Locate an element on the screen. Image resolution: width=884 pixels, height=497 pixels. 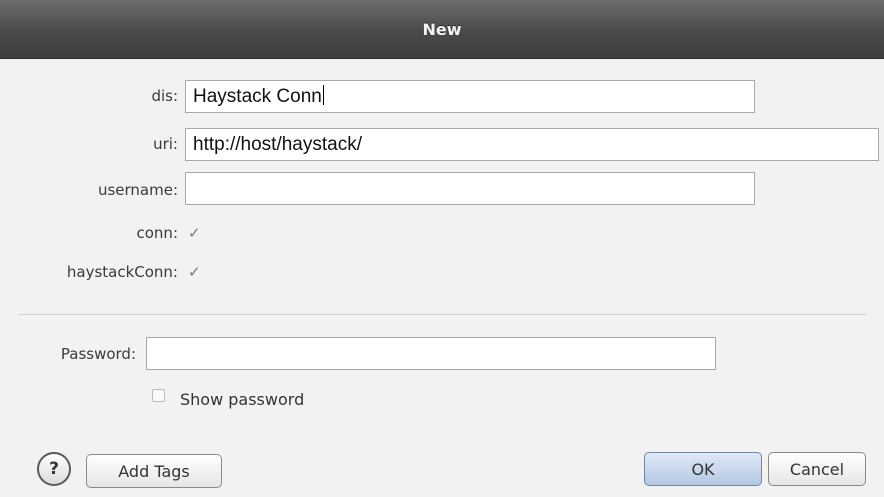
uri-field-value: http://host/haystack/ is located at coordinates (277, 144).